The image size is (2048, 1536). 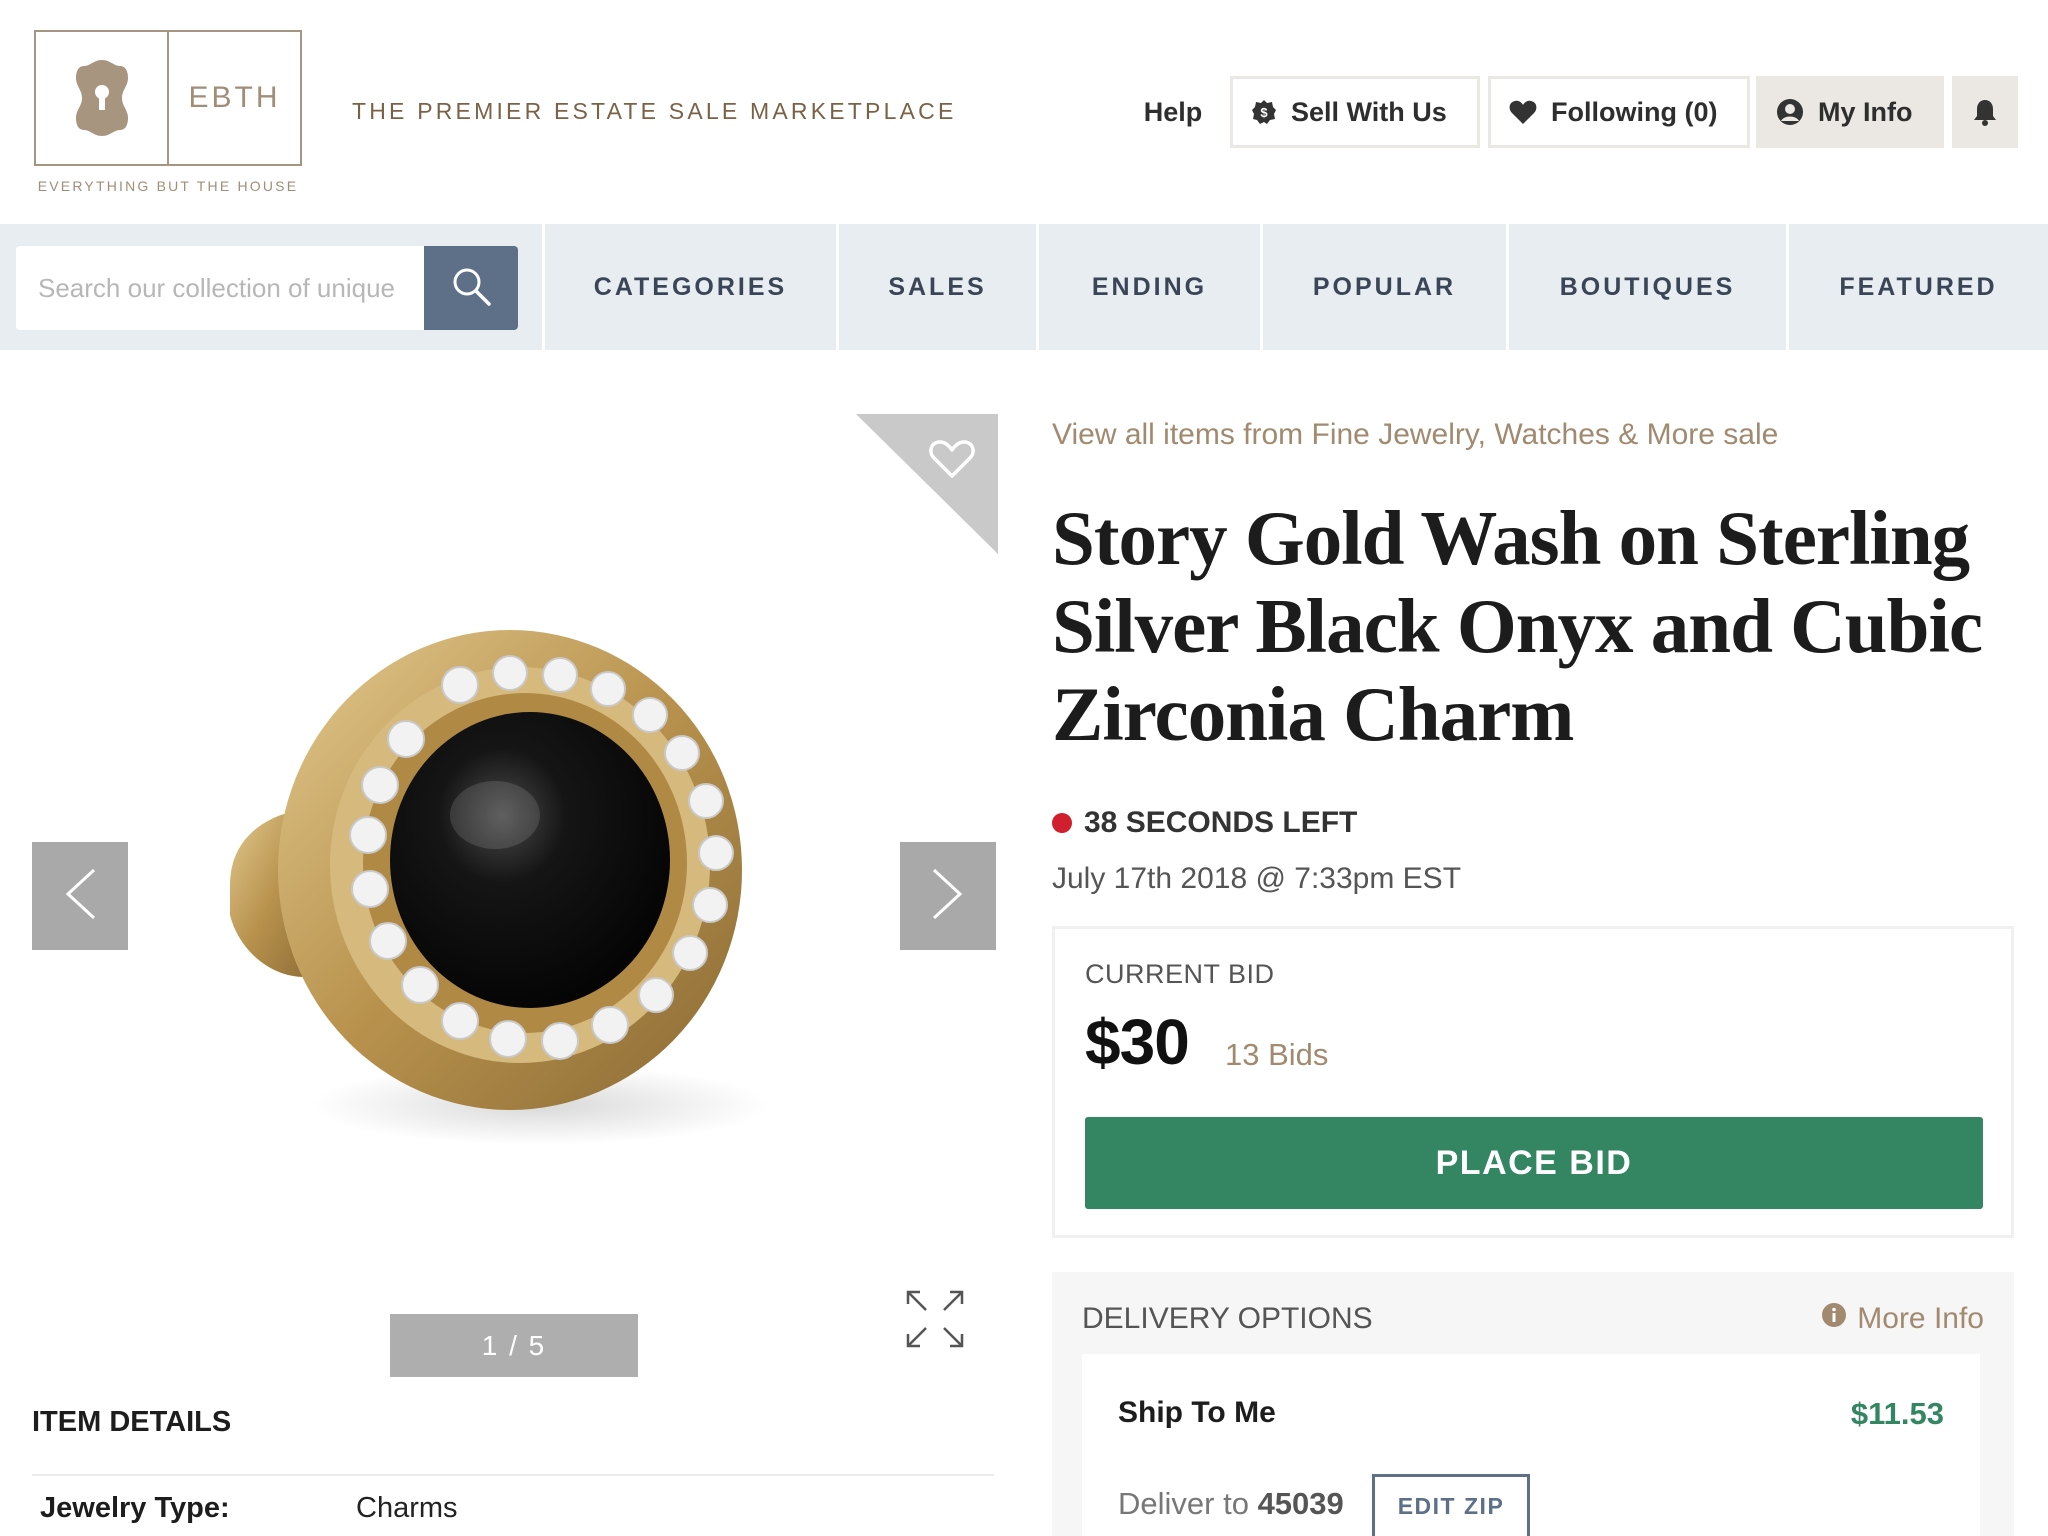 I want to click on chevron-right-icon, so click(x=948, y=896).